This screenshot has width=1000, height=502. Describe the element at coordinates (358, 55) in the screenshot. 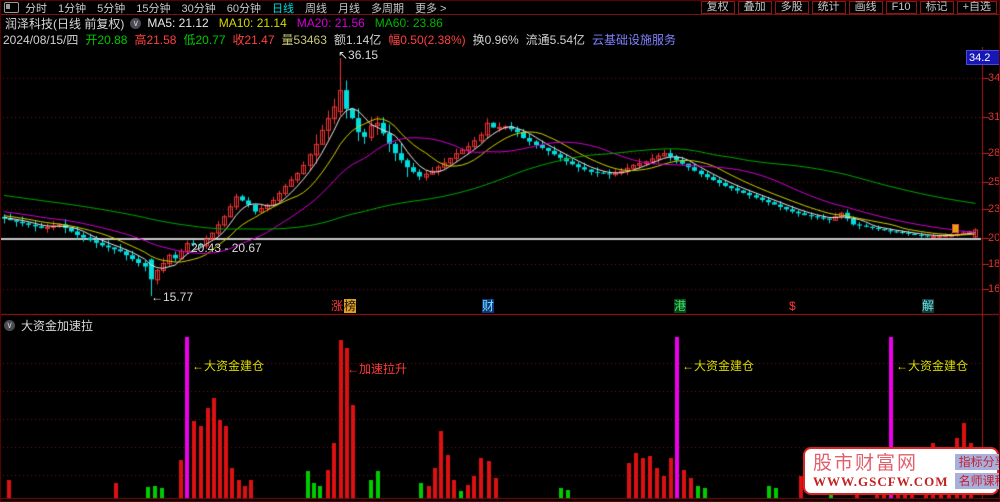

I see `chart-annotation-1: ↖36.15` at that location.